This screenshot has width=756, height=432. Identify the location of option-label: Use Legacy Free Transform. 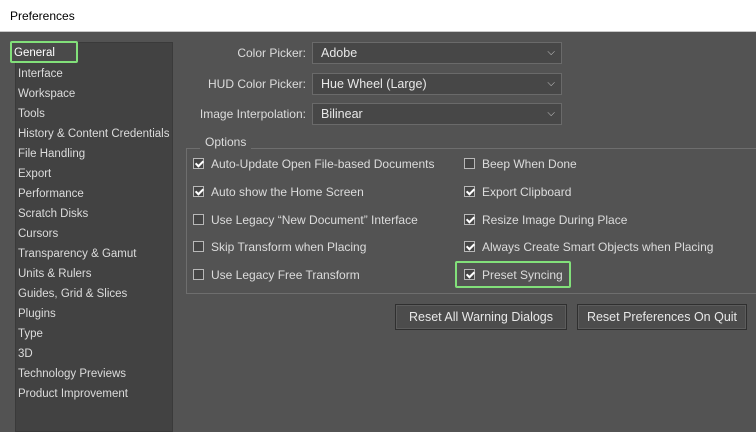
(285, 275).